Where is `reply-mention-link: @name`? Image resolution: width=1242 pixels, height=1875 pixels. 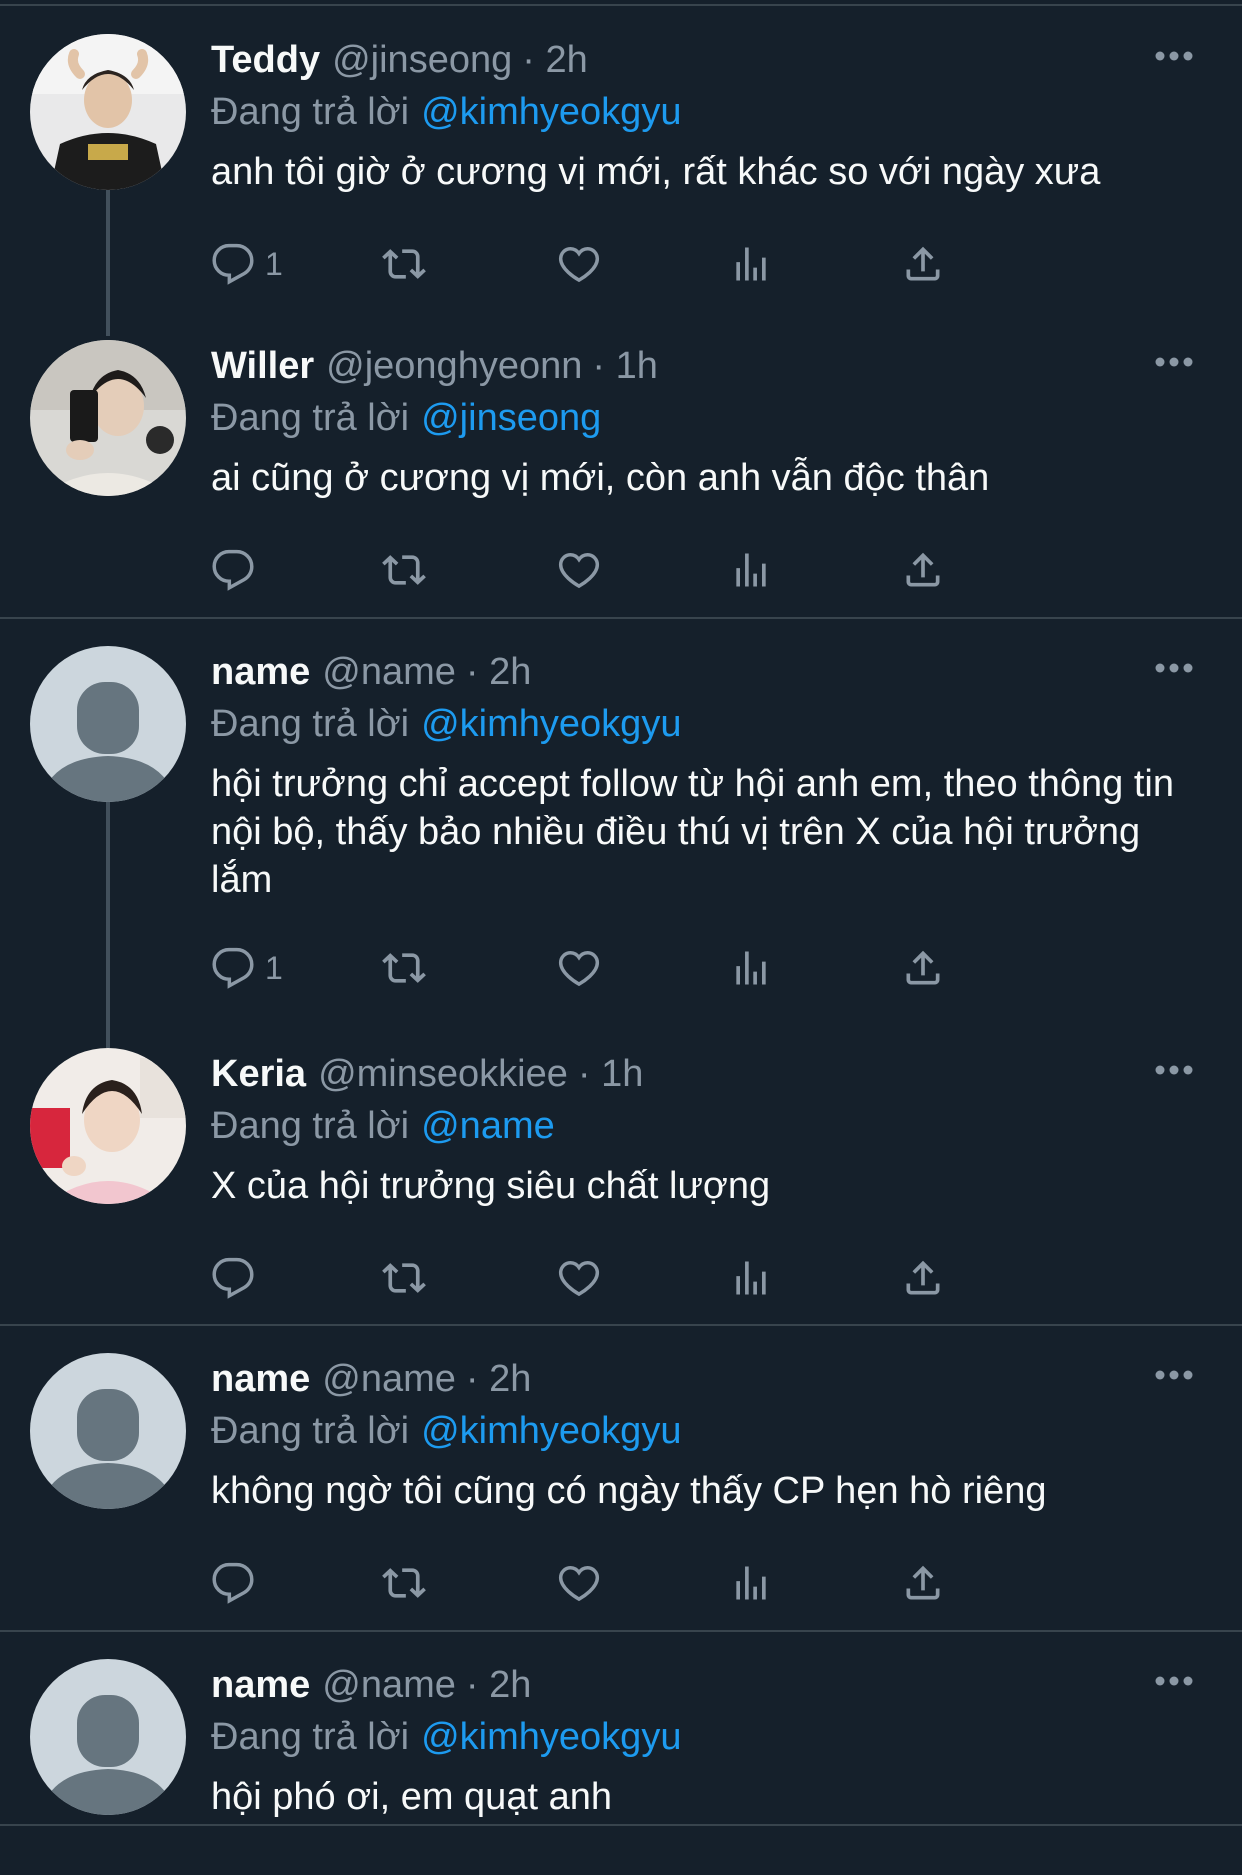 reply-mention-link: @name is located at coordinates (488, 1126).